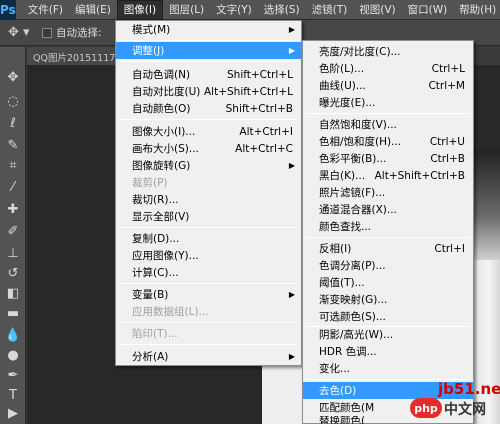 The image size is (500, 424). Describe the element at coordinates (47, 32) in the screenshot. I see `auto-select-checkbox` at that location.